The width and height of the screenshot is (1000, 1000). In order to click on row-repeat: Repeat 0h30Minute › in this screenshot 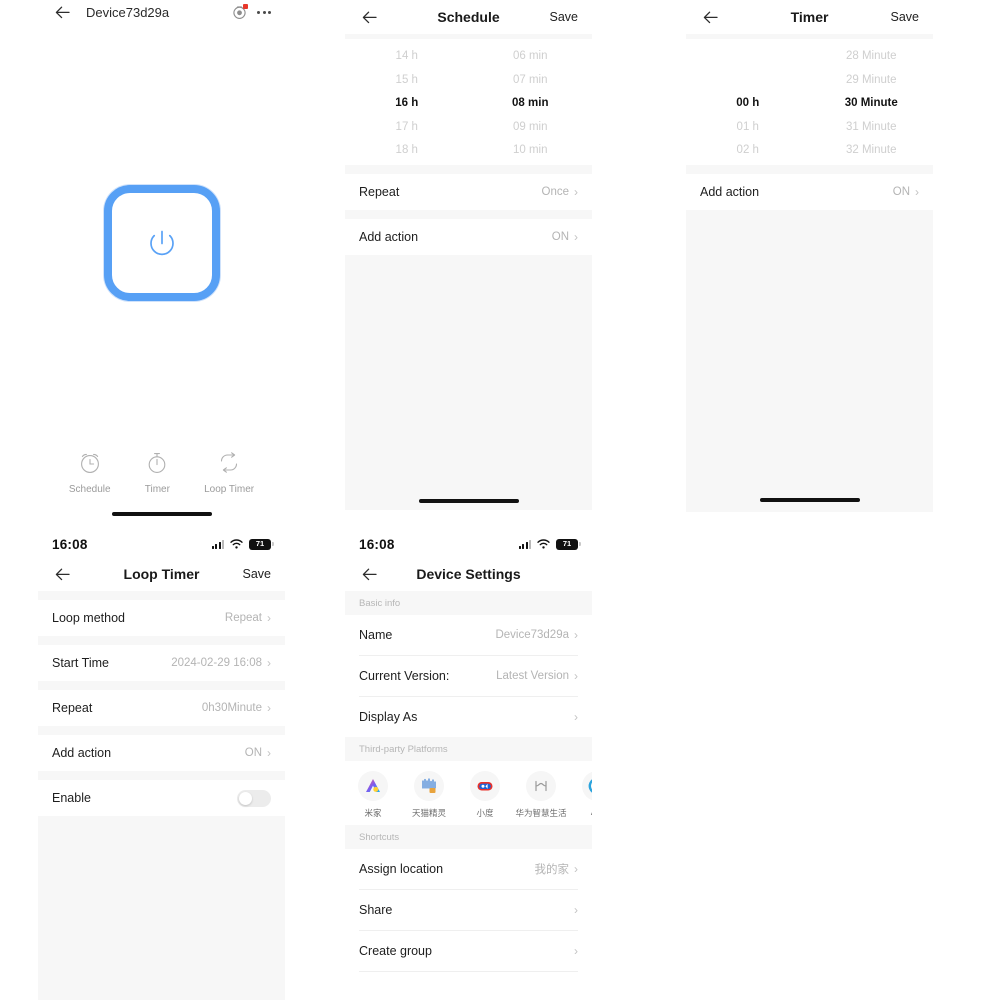, I will do `click(161, 708)`.